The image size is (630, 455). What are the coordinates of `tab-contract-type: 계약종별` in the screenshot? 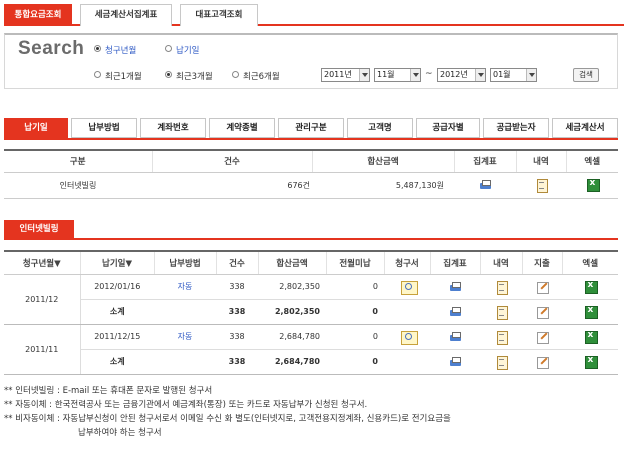 It's located at (242, 128).